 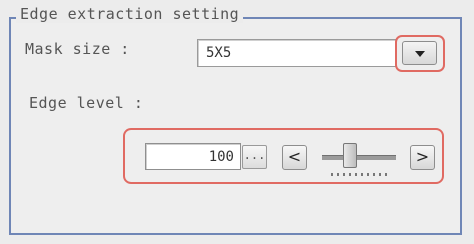 What do you see at coordinates (297, 53) in the screenshot?
I see `mask-size-select: 5X5` at bounding box center [297, 53].